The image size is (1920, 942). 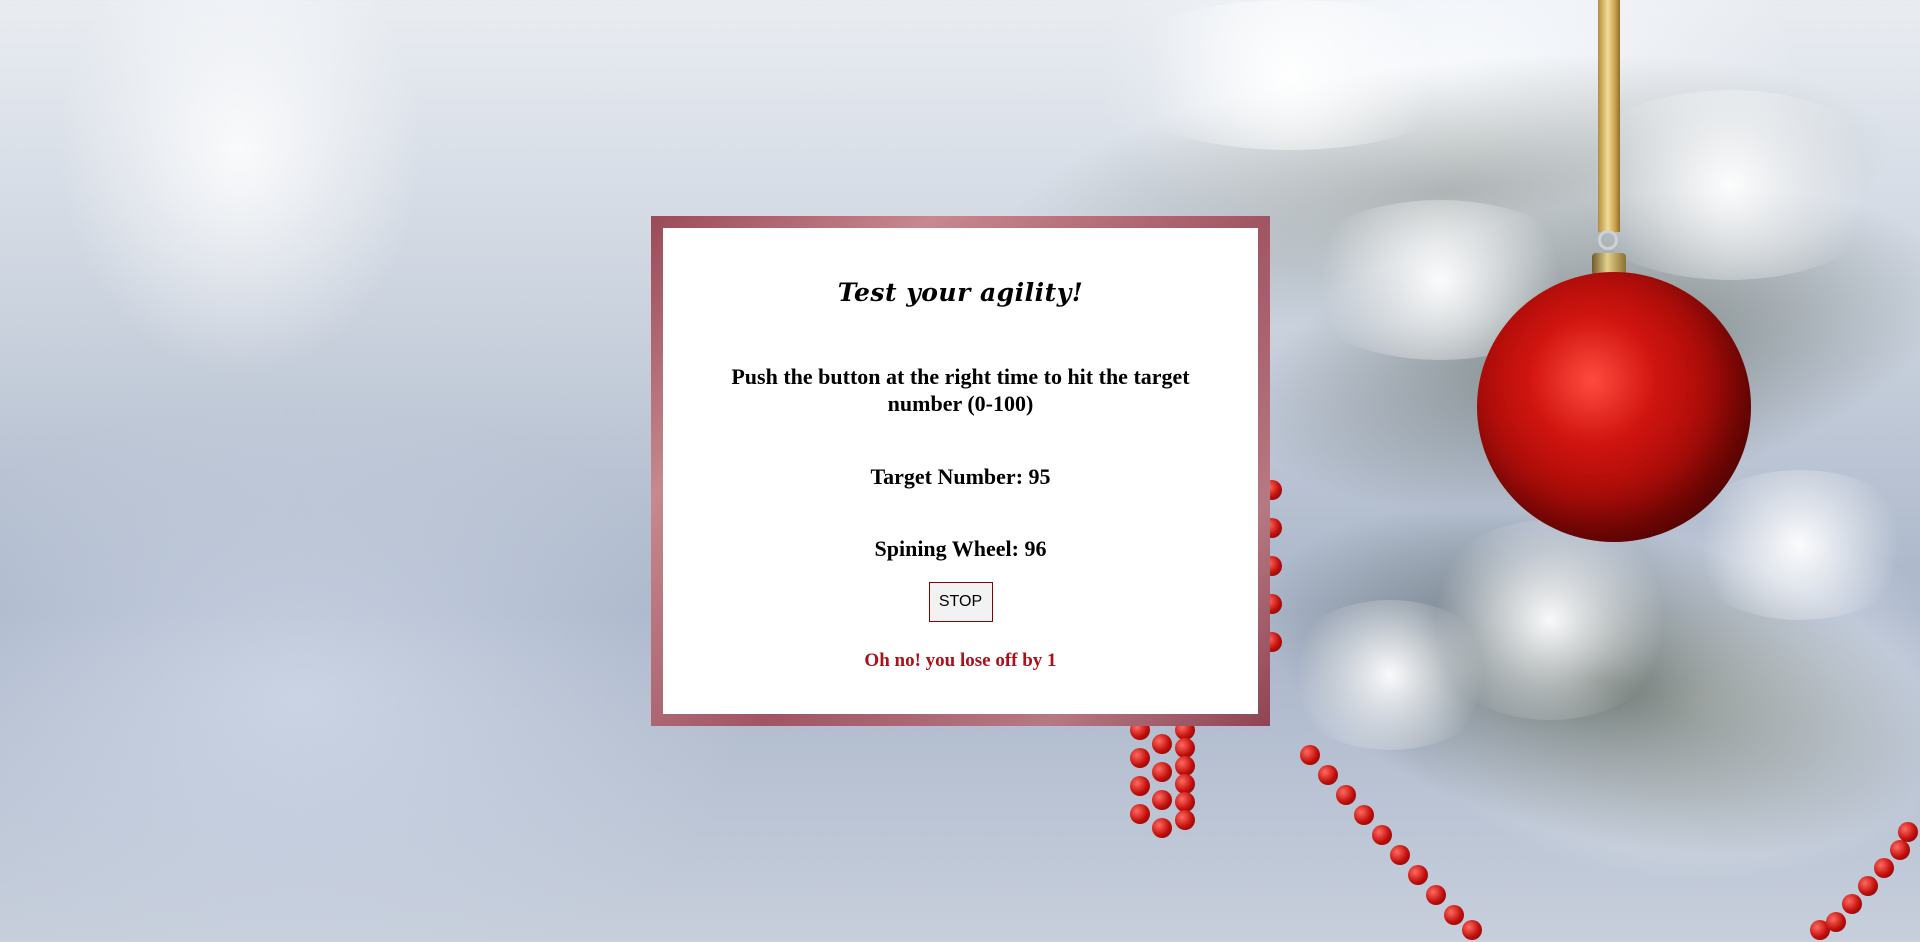 I want to click on stop-button: STOP, so click(x=960, y=602).